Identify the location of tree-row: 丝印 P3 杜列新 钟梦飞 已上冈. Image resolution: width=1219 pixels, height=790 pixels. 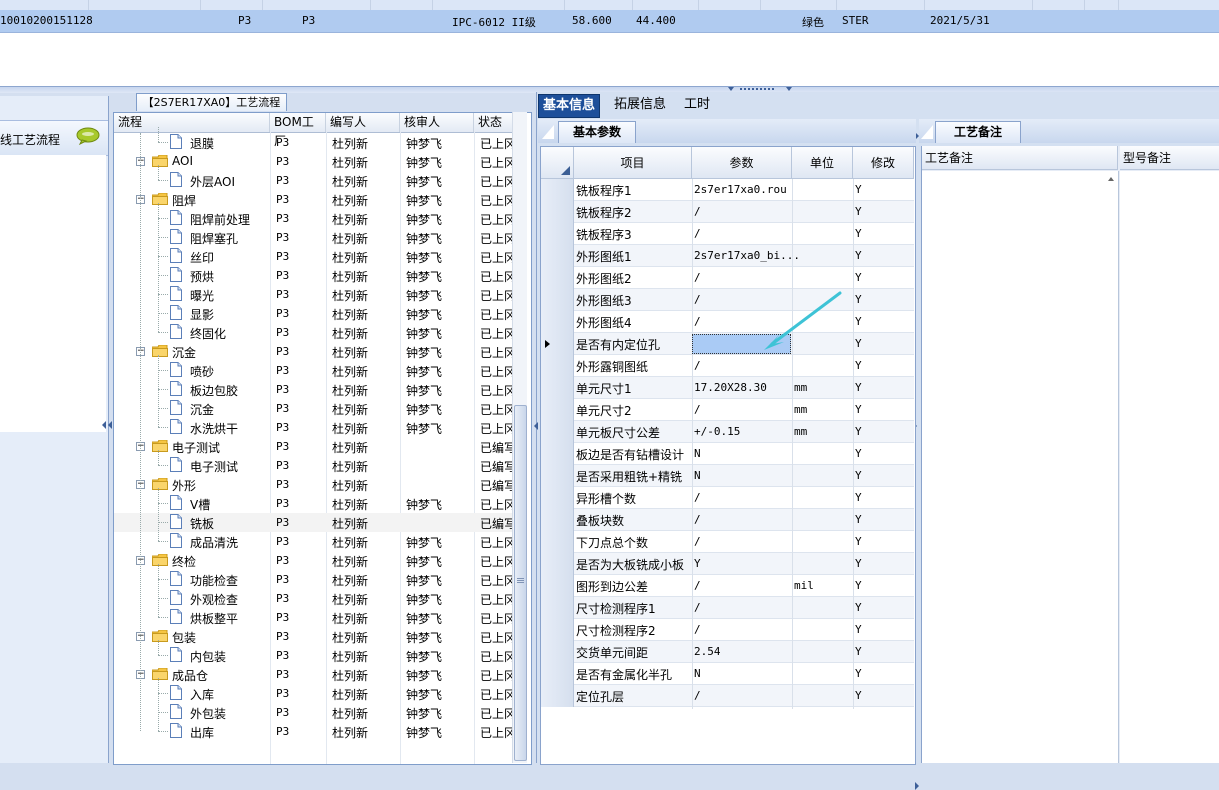
(315, 256).